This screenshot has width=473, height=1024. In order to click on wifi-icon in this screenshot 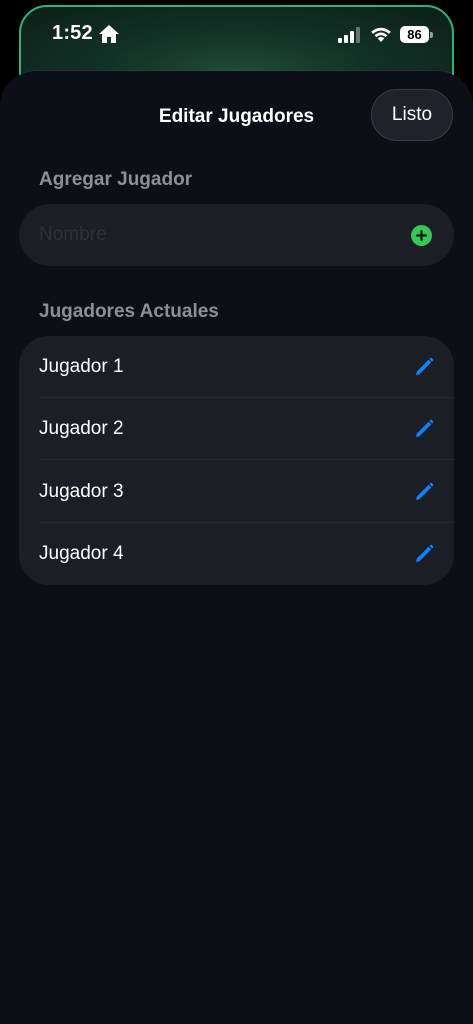, I will do `click(381, 34)`.